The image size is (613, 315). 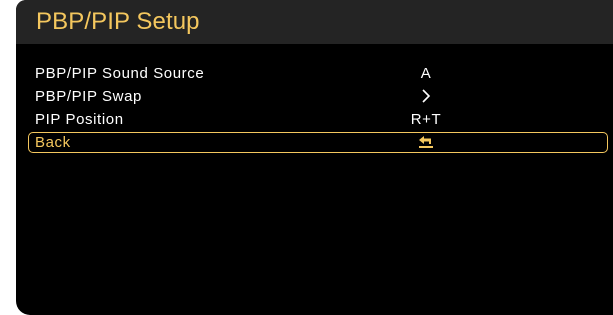 What do you see at coordinates (88, 96) in the screenshot?
I see `menu-item-label: PBP/PIP Swap` at bounding box center [88, 96].